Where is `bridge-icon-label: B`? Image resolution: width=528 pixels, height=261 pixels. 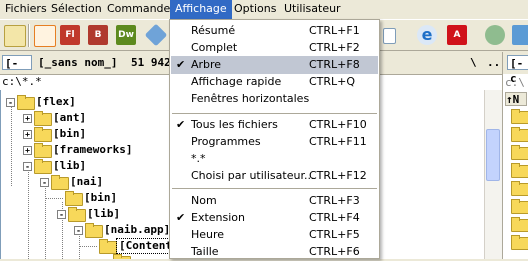 bridge-icon-label: B is located at coordinates (98, 35).